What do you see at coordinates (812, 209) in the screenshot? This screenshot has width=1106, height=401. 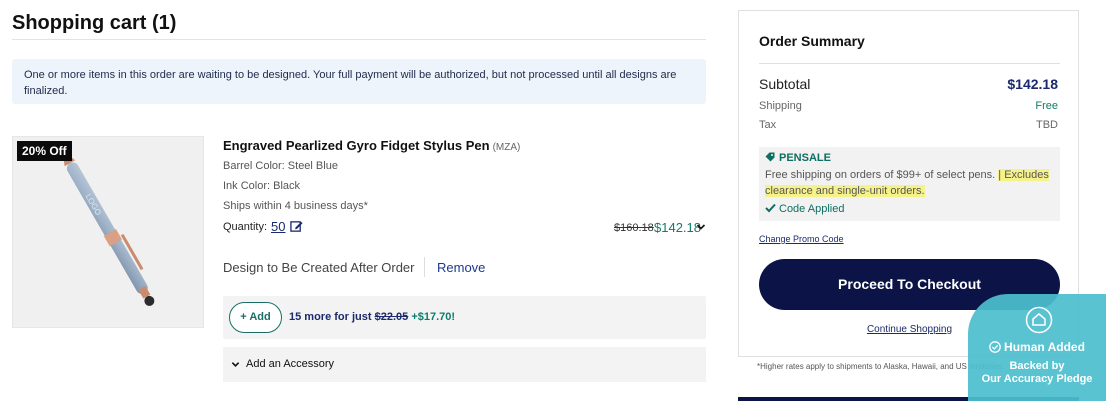 I see `code-applied-text: Code Applied` at bounding box center [812, 209].